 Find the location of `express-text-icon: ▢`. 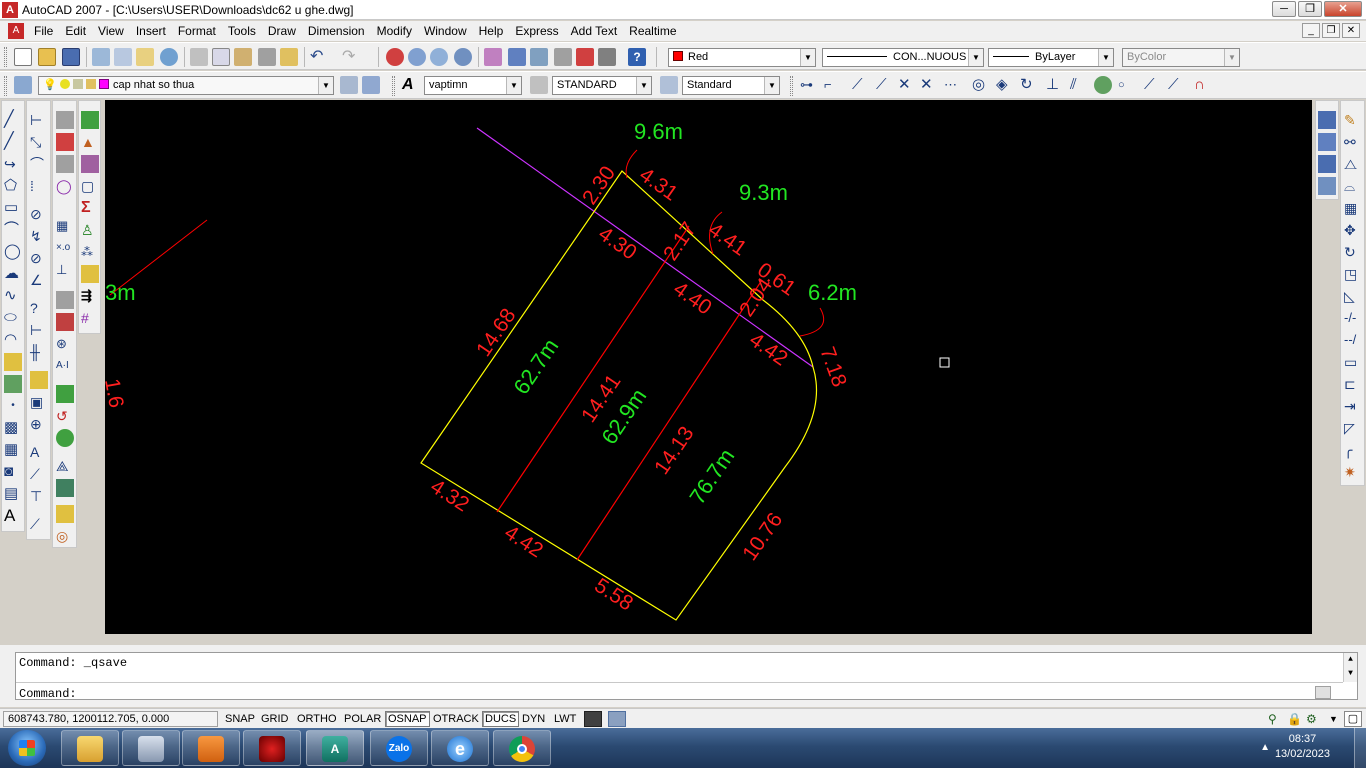

express-text-icon: ▢ is located at coordinates (90, 186).